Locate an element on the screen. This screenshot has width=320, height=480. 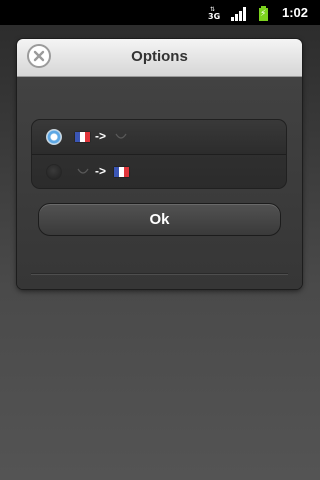
network-type-label: 3G is located at coordinates (214, 16).